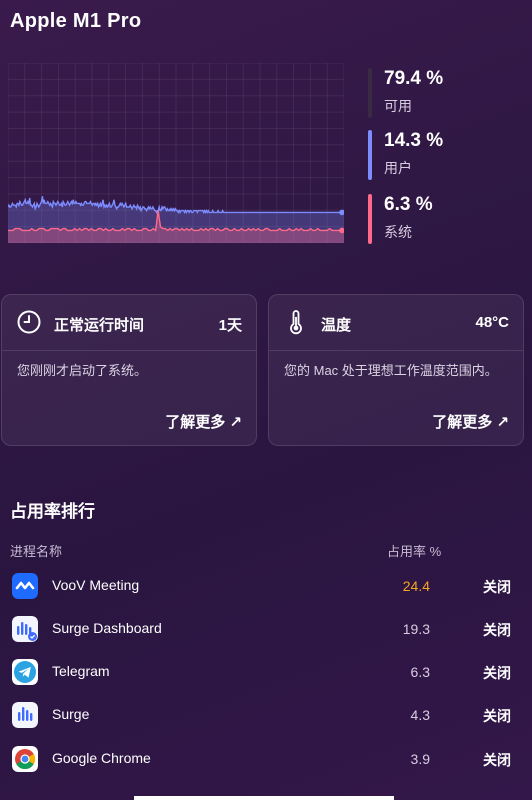 The width and height of the screenshot is (532, 800). What do you see at coordinates (25, 672) in the screenshot?
I see `telegram-icon` at bounding box center [25, 672].